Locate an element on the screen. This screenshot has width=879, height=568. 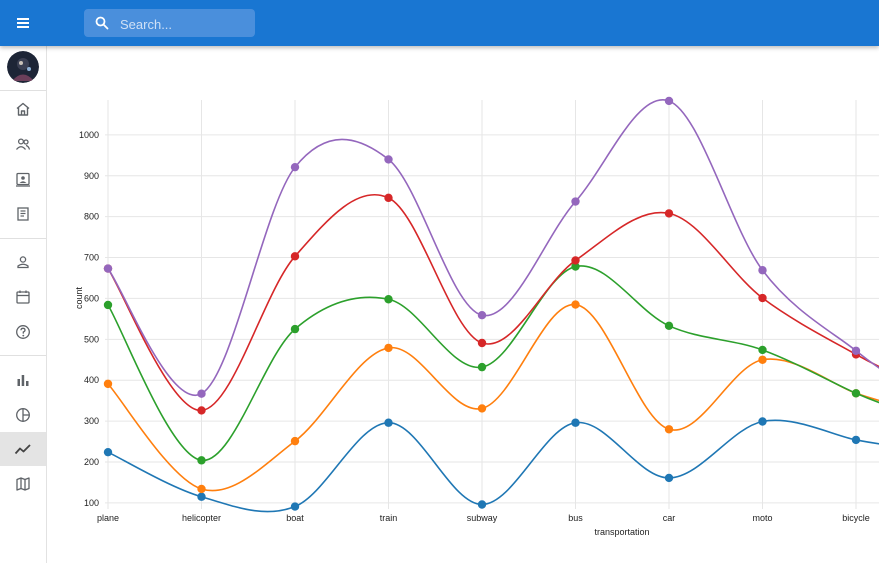
sidebar-item-help is located at coordinates (23, 332).